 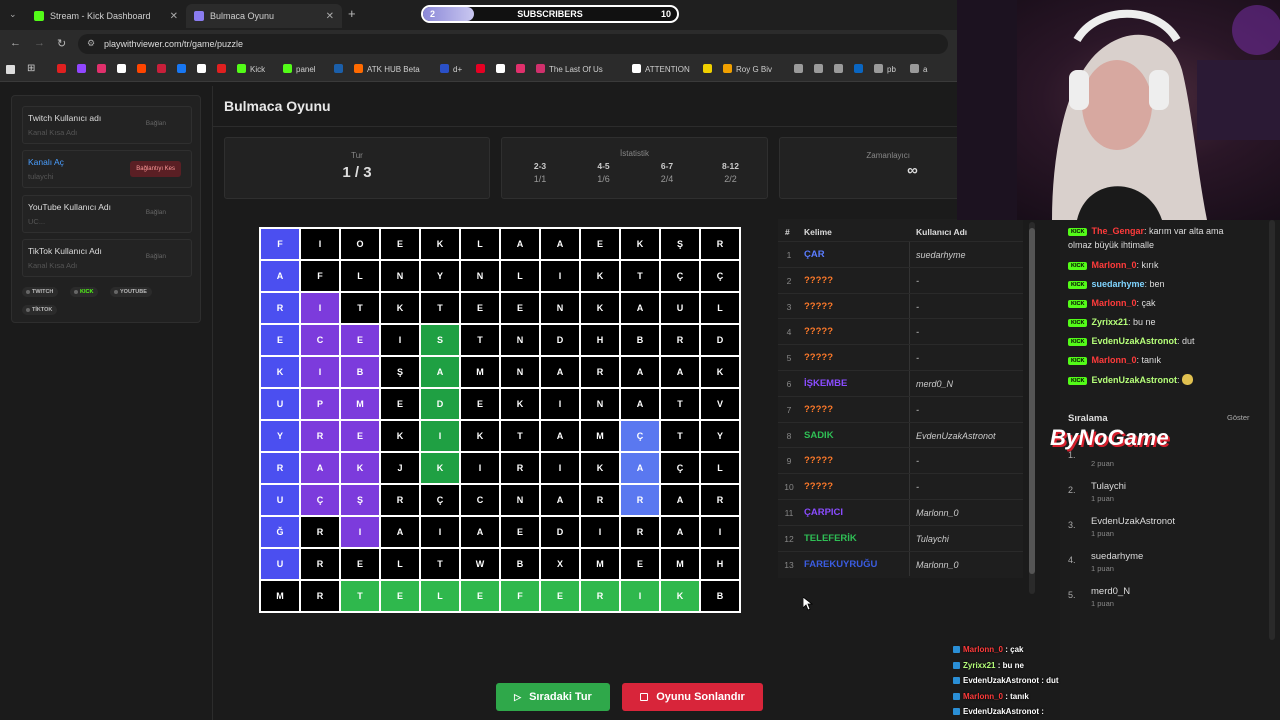 I want to click on bookmark-item: a, so click(x=918, y=69).